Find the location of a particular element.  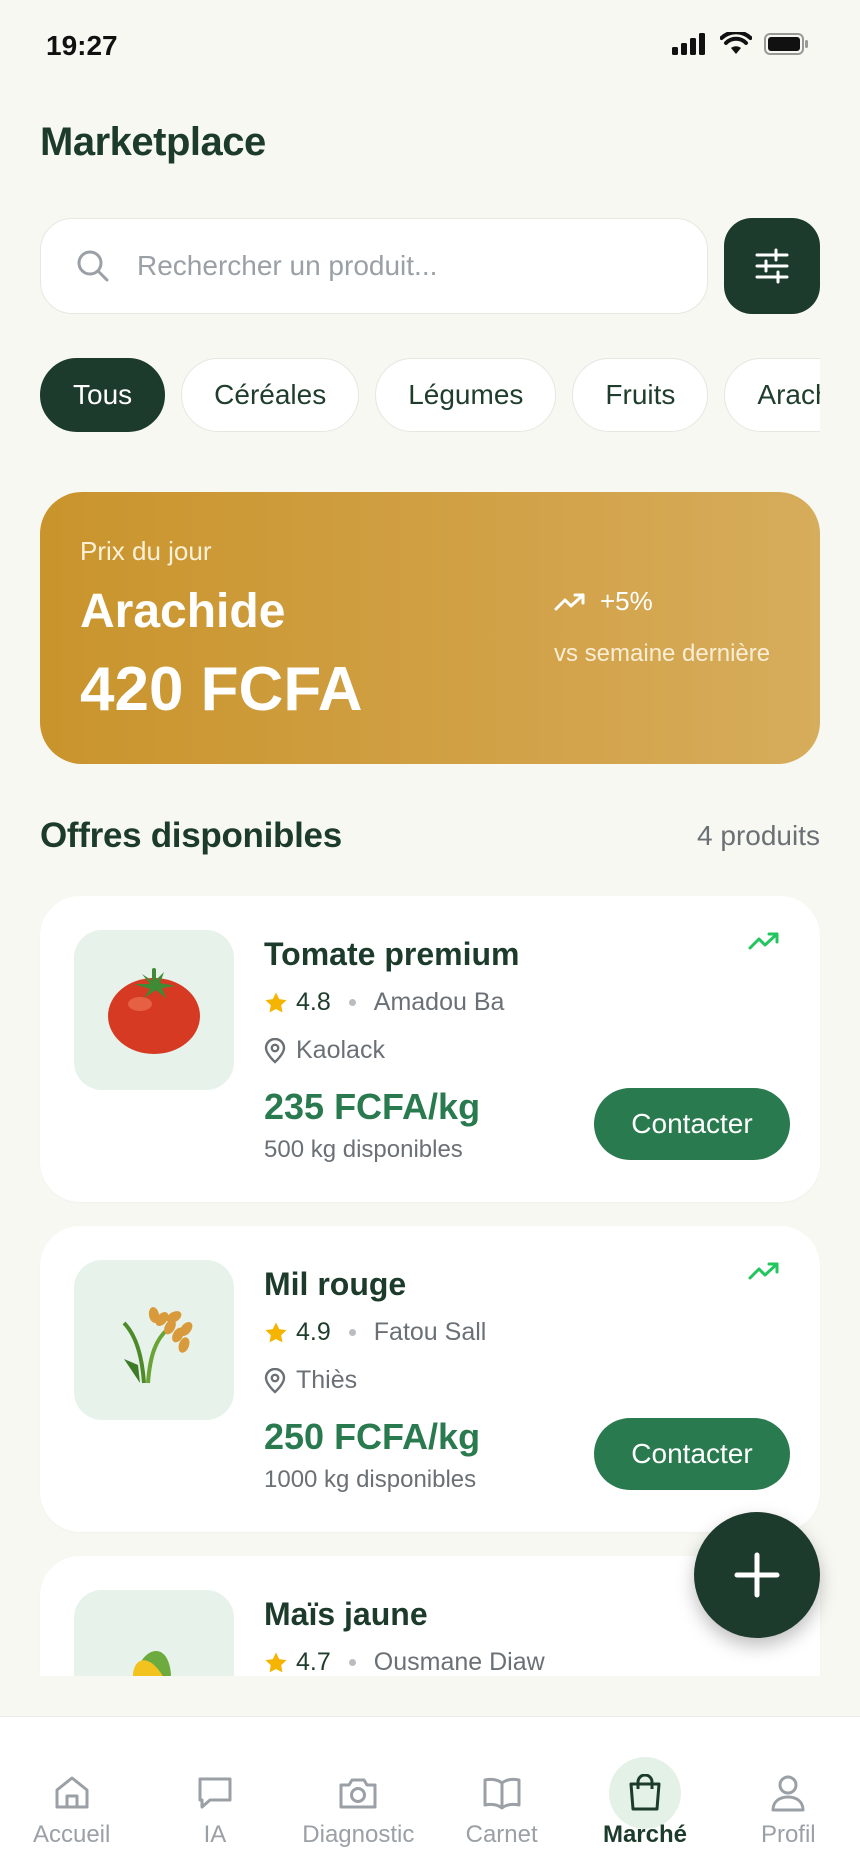

nav-label: Accueil is located at coordinates (71, 1834).